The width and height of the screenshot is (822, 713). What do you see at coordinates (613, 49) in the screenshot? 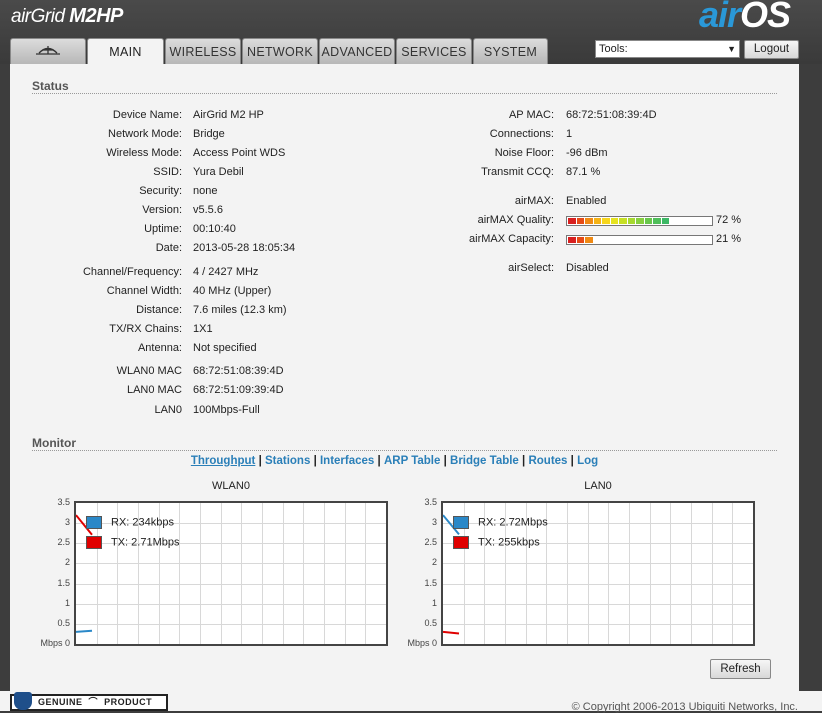
I see `tools-select-value: Tools:` at bounding box center [613, 49].